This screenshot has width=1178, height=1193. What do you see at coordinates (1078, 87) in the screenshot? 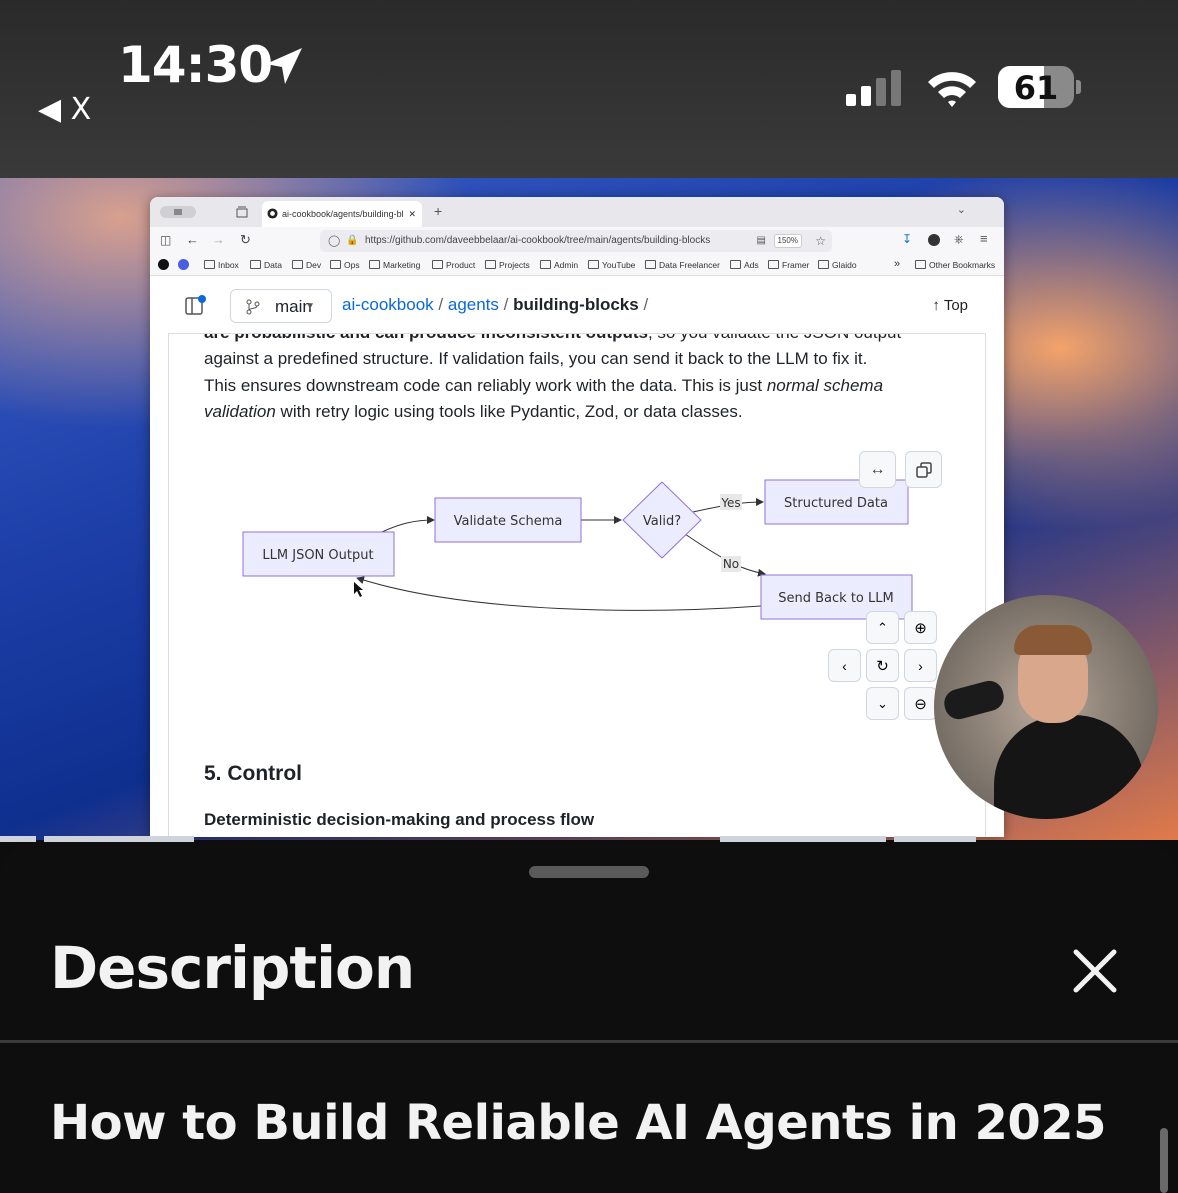
I see `battery-tip` at bounding box center [1078, 87].